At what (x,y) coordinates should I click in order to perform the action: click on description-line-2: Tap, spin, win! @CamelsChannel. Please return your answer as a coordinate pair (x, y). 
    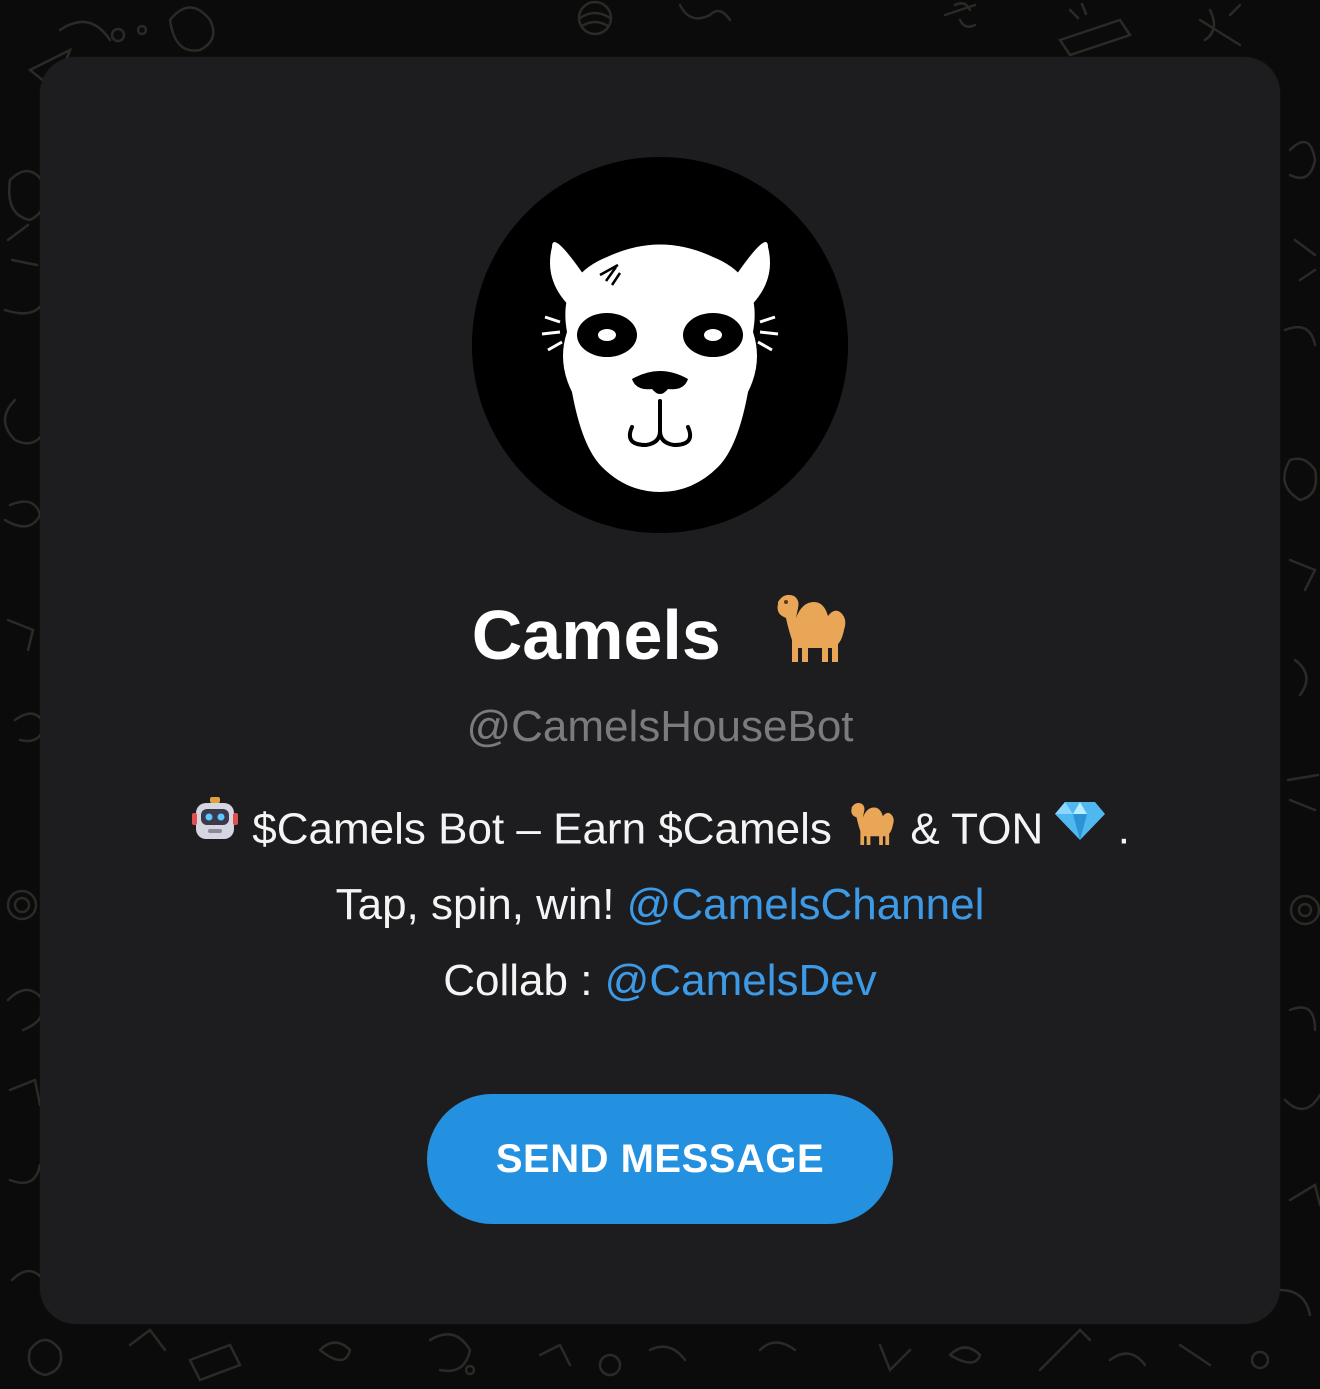
    Looking at the image, I should click on (660, 905).